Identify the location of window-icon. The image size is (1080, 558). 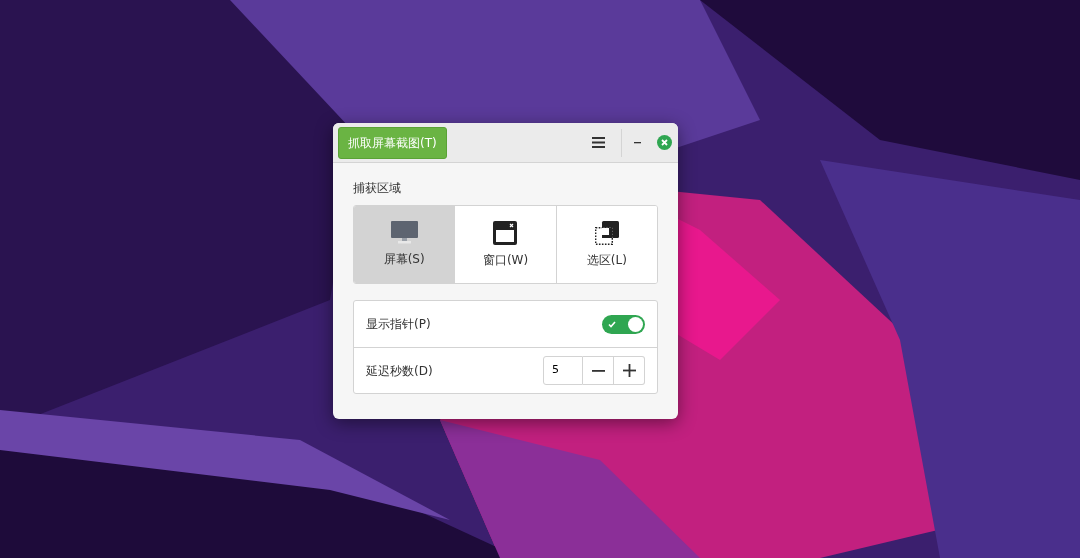
(505, 232).